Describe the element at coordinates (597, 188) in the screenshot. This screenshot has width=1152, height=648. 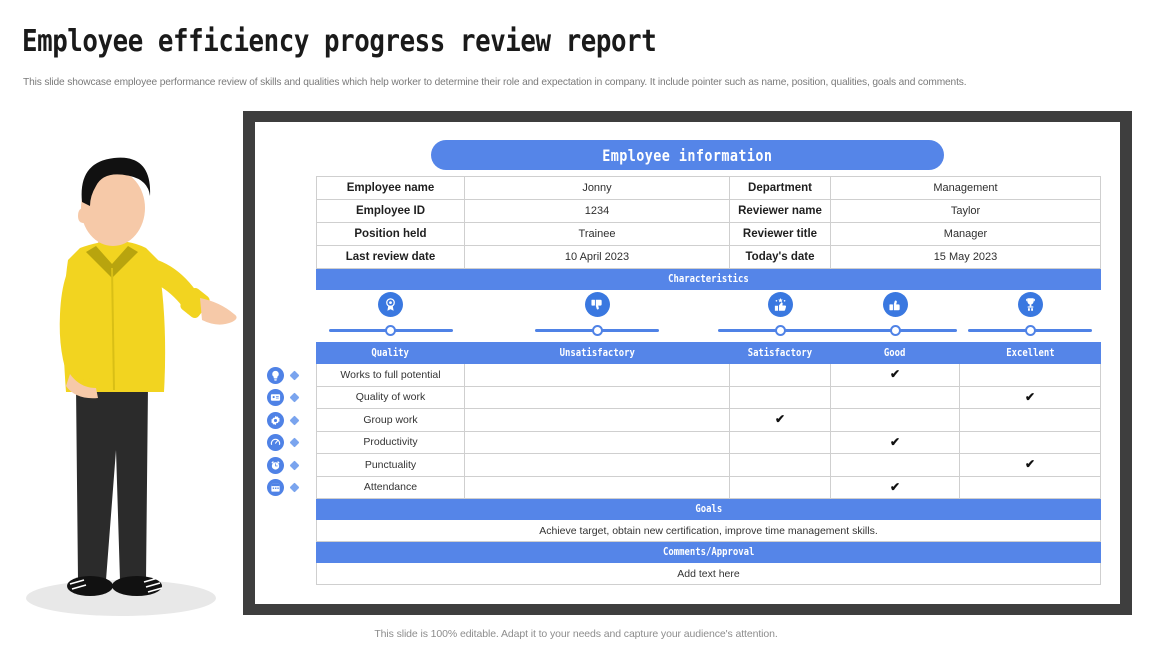
I see `employee-name-value: Jonny` at that location.